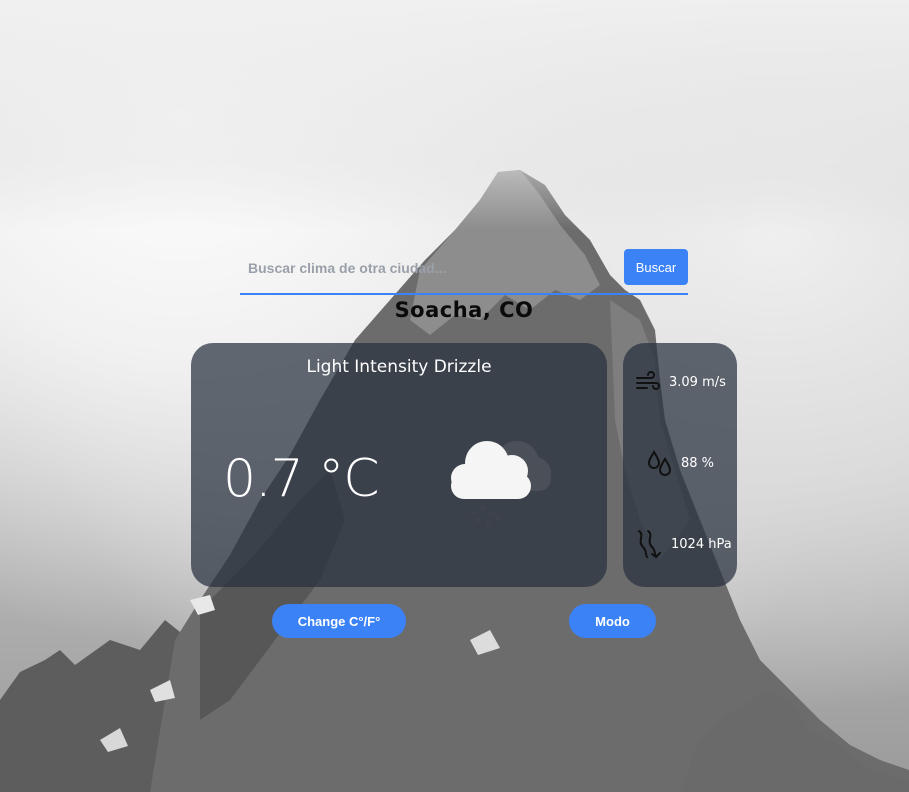 This screenshot has width=909, height=792. I want to click on temperature: 0.7 °C, so click(301, 479).